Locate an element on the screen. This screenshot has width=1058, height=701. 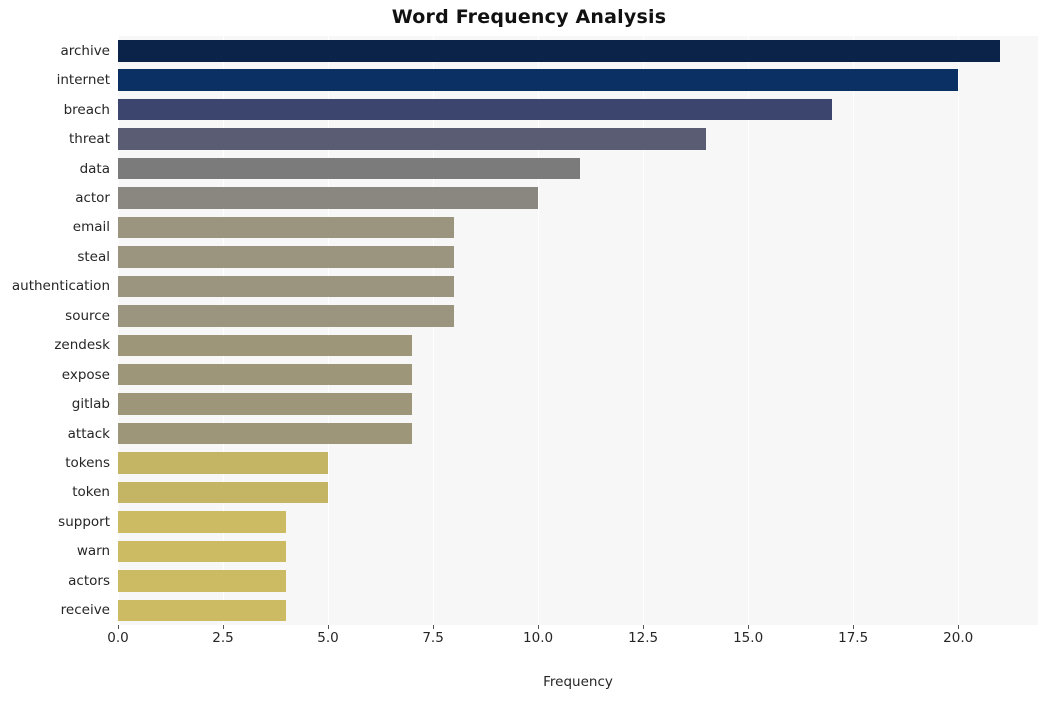
y-tick-label-receive: receive is located at coordinates (85, 610).